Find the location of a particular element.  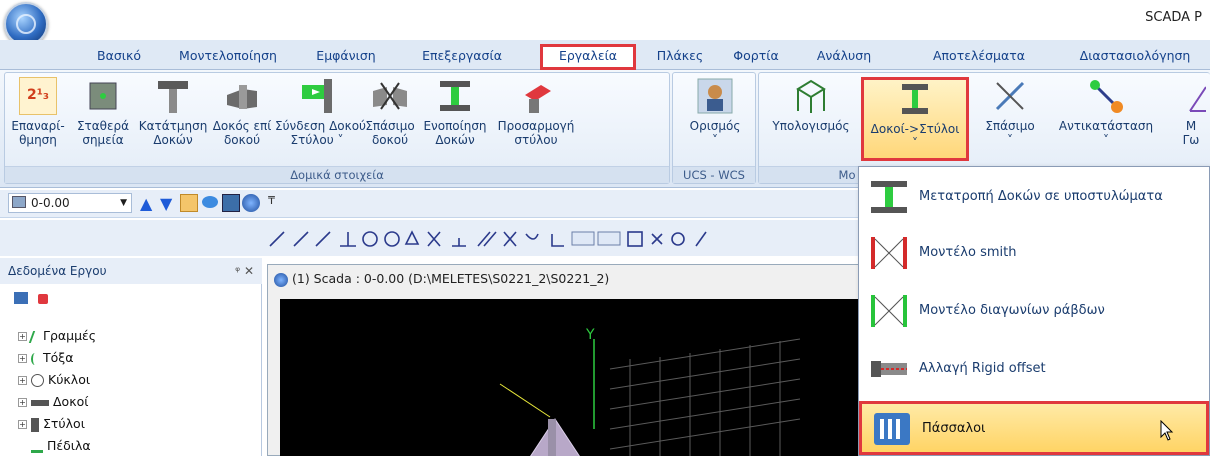

circle-icon is located at coordinates (37, 380).